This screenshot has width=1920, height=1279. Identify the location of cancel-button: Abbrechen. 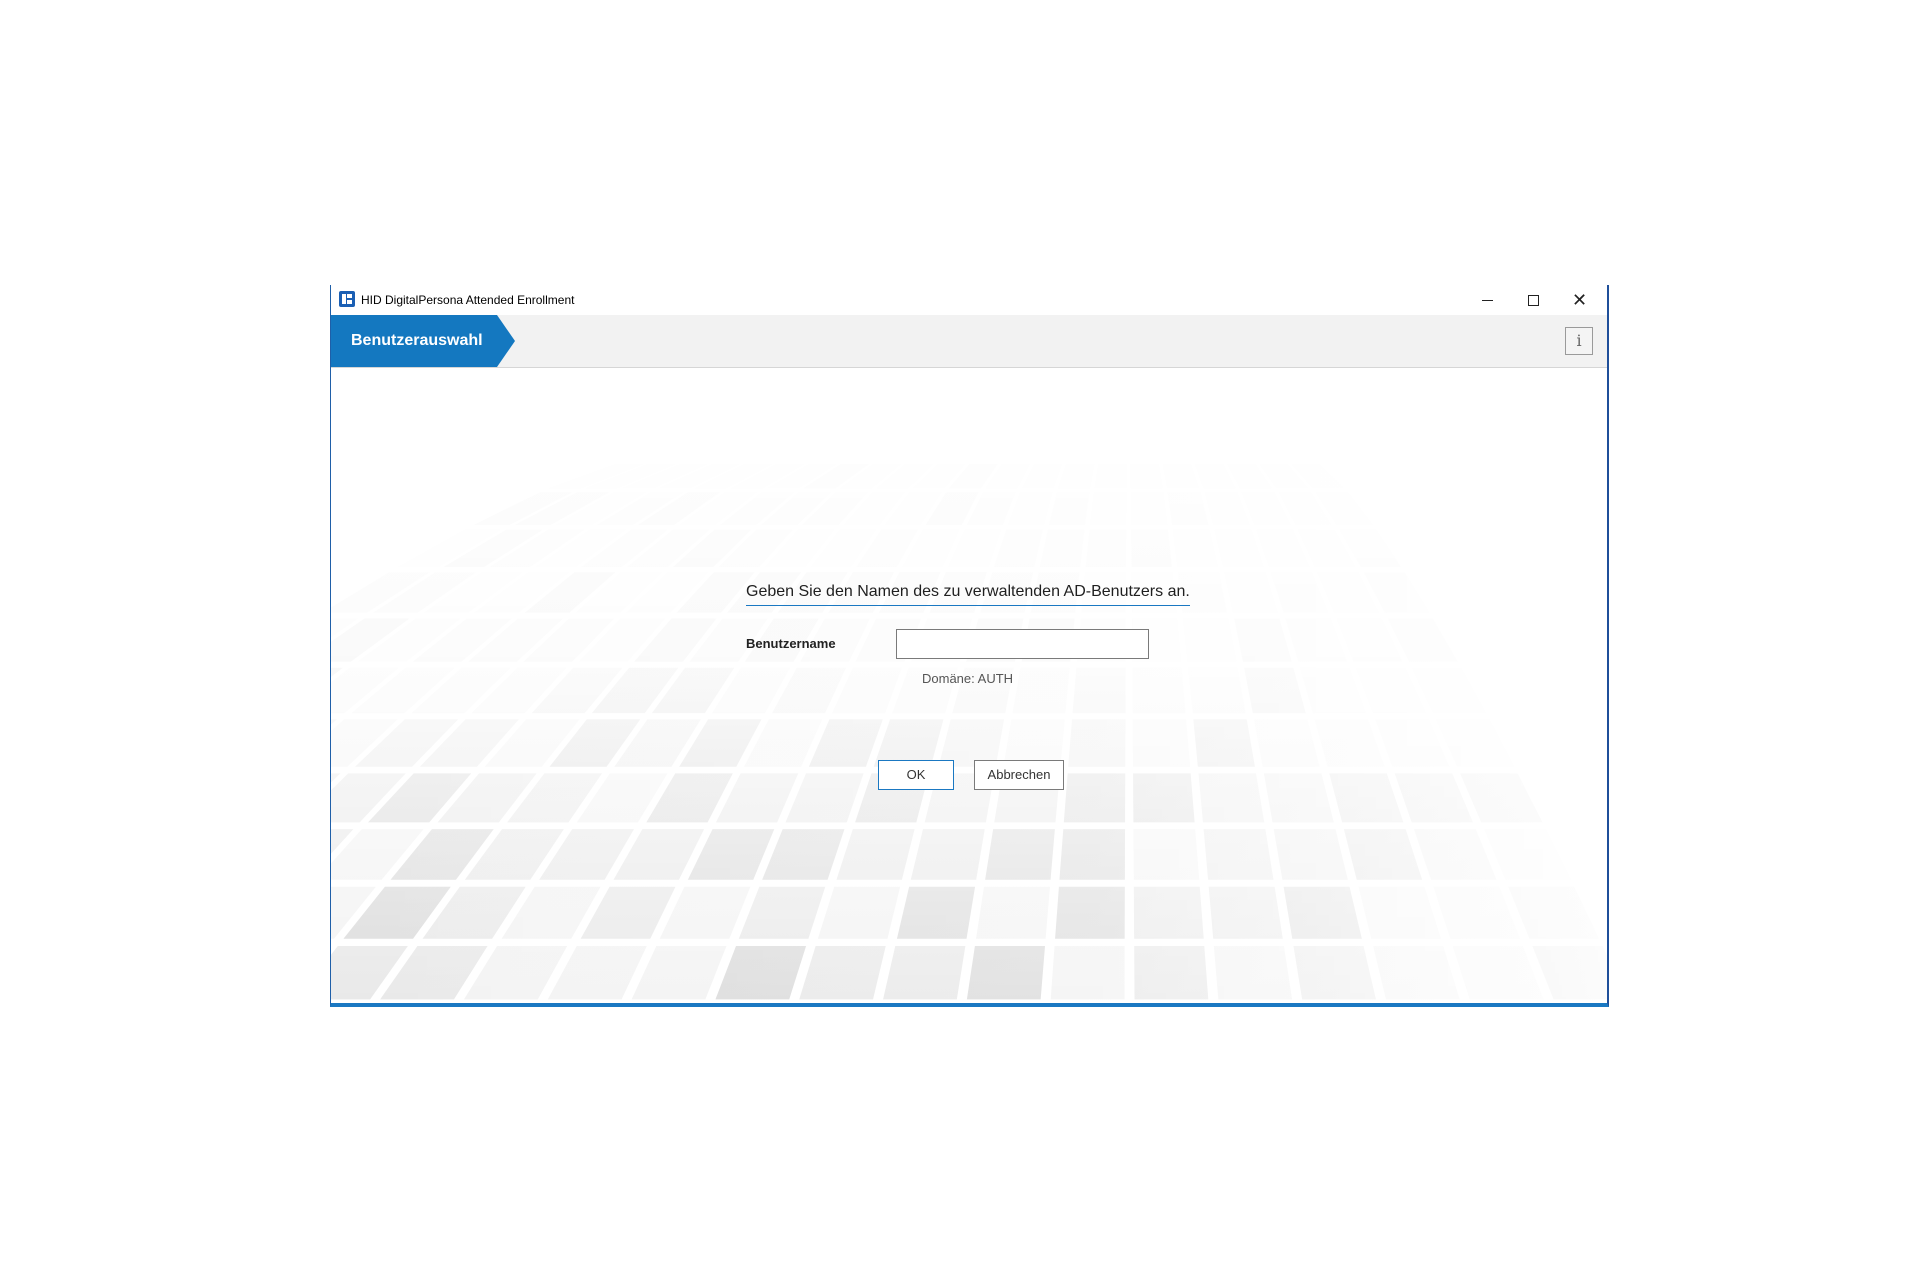
(1019, 775).